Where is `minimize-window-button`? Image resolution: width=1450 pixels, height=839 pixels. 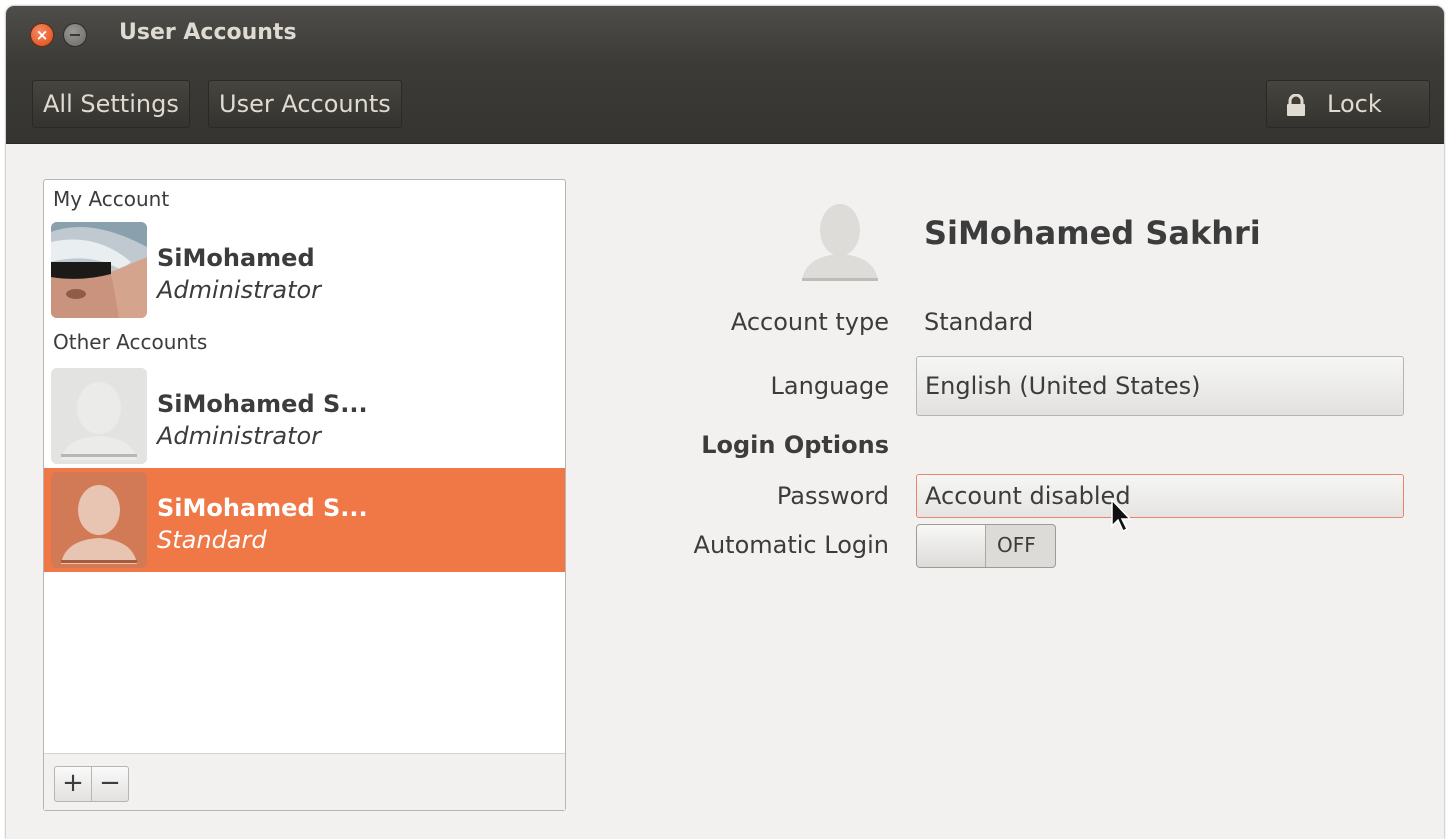
minimize-window-button is located at coordinates (75, 35).